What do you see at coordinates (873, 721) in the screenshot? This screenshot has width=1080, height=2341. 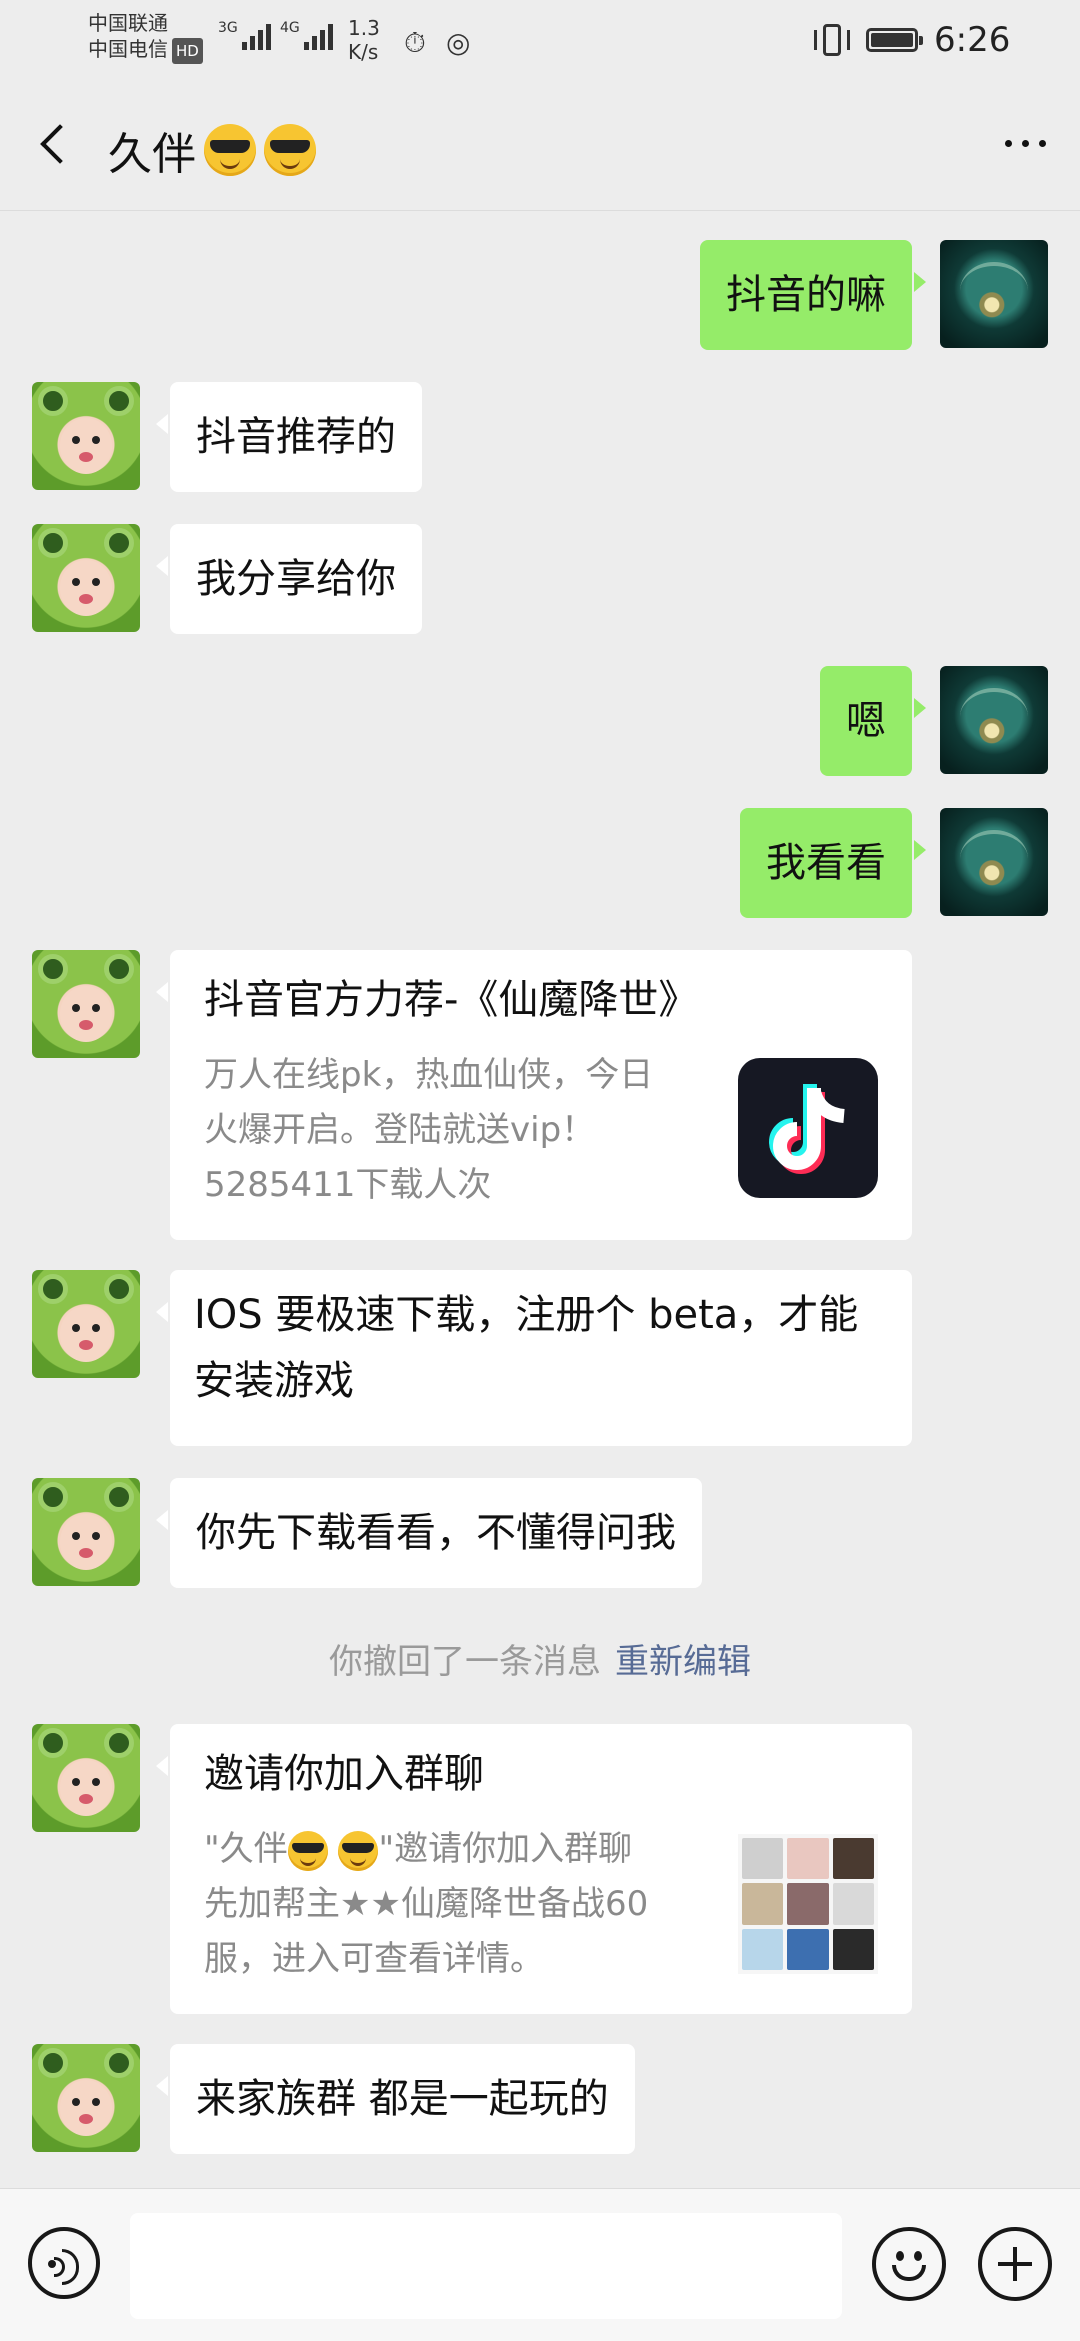 I see `message-bubble-out: 嗯` at bounding box center [873, 721].